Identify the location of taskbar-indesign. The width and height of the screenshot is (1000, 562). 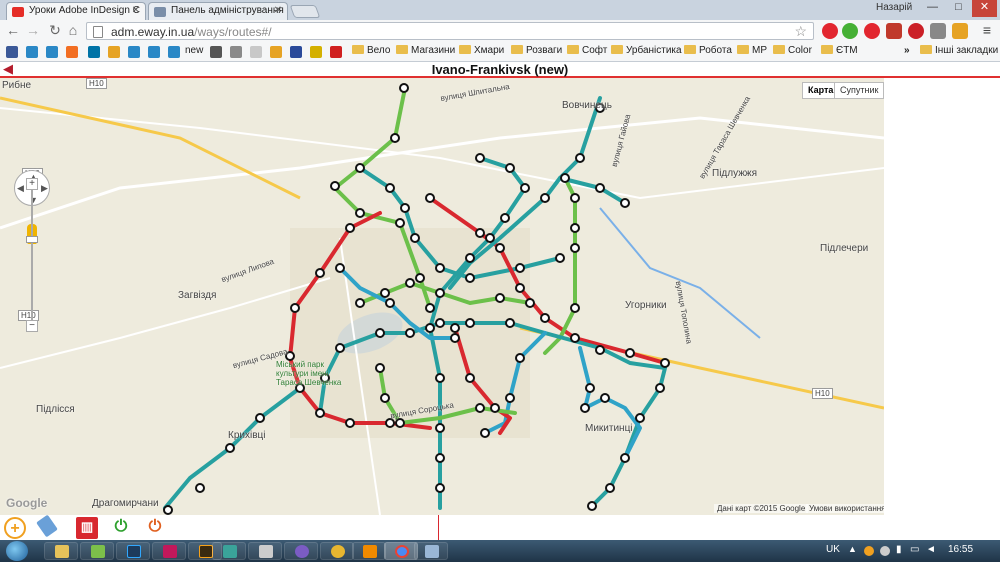
(169, 551).